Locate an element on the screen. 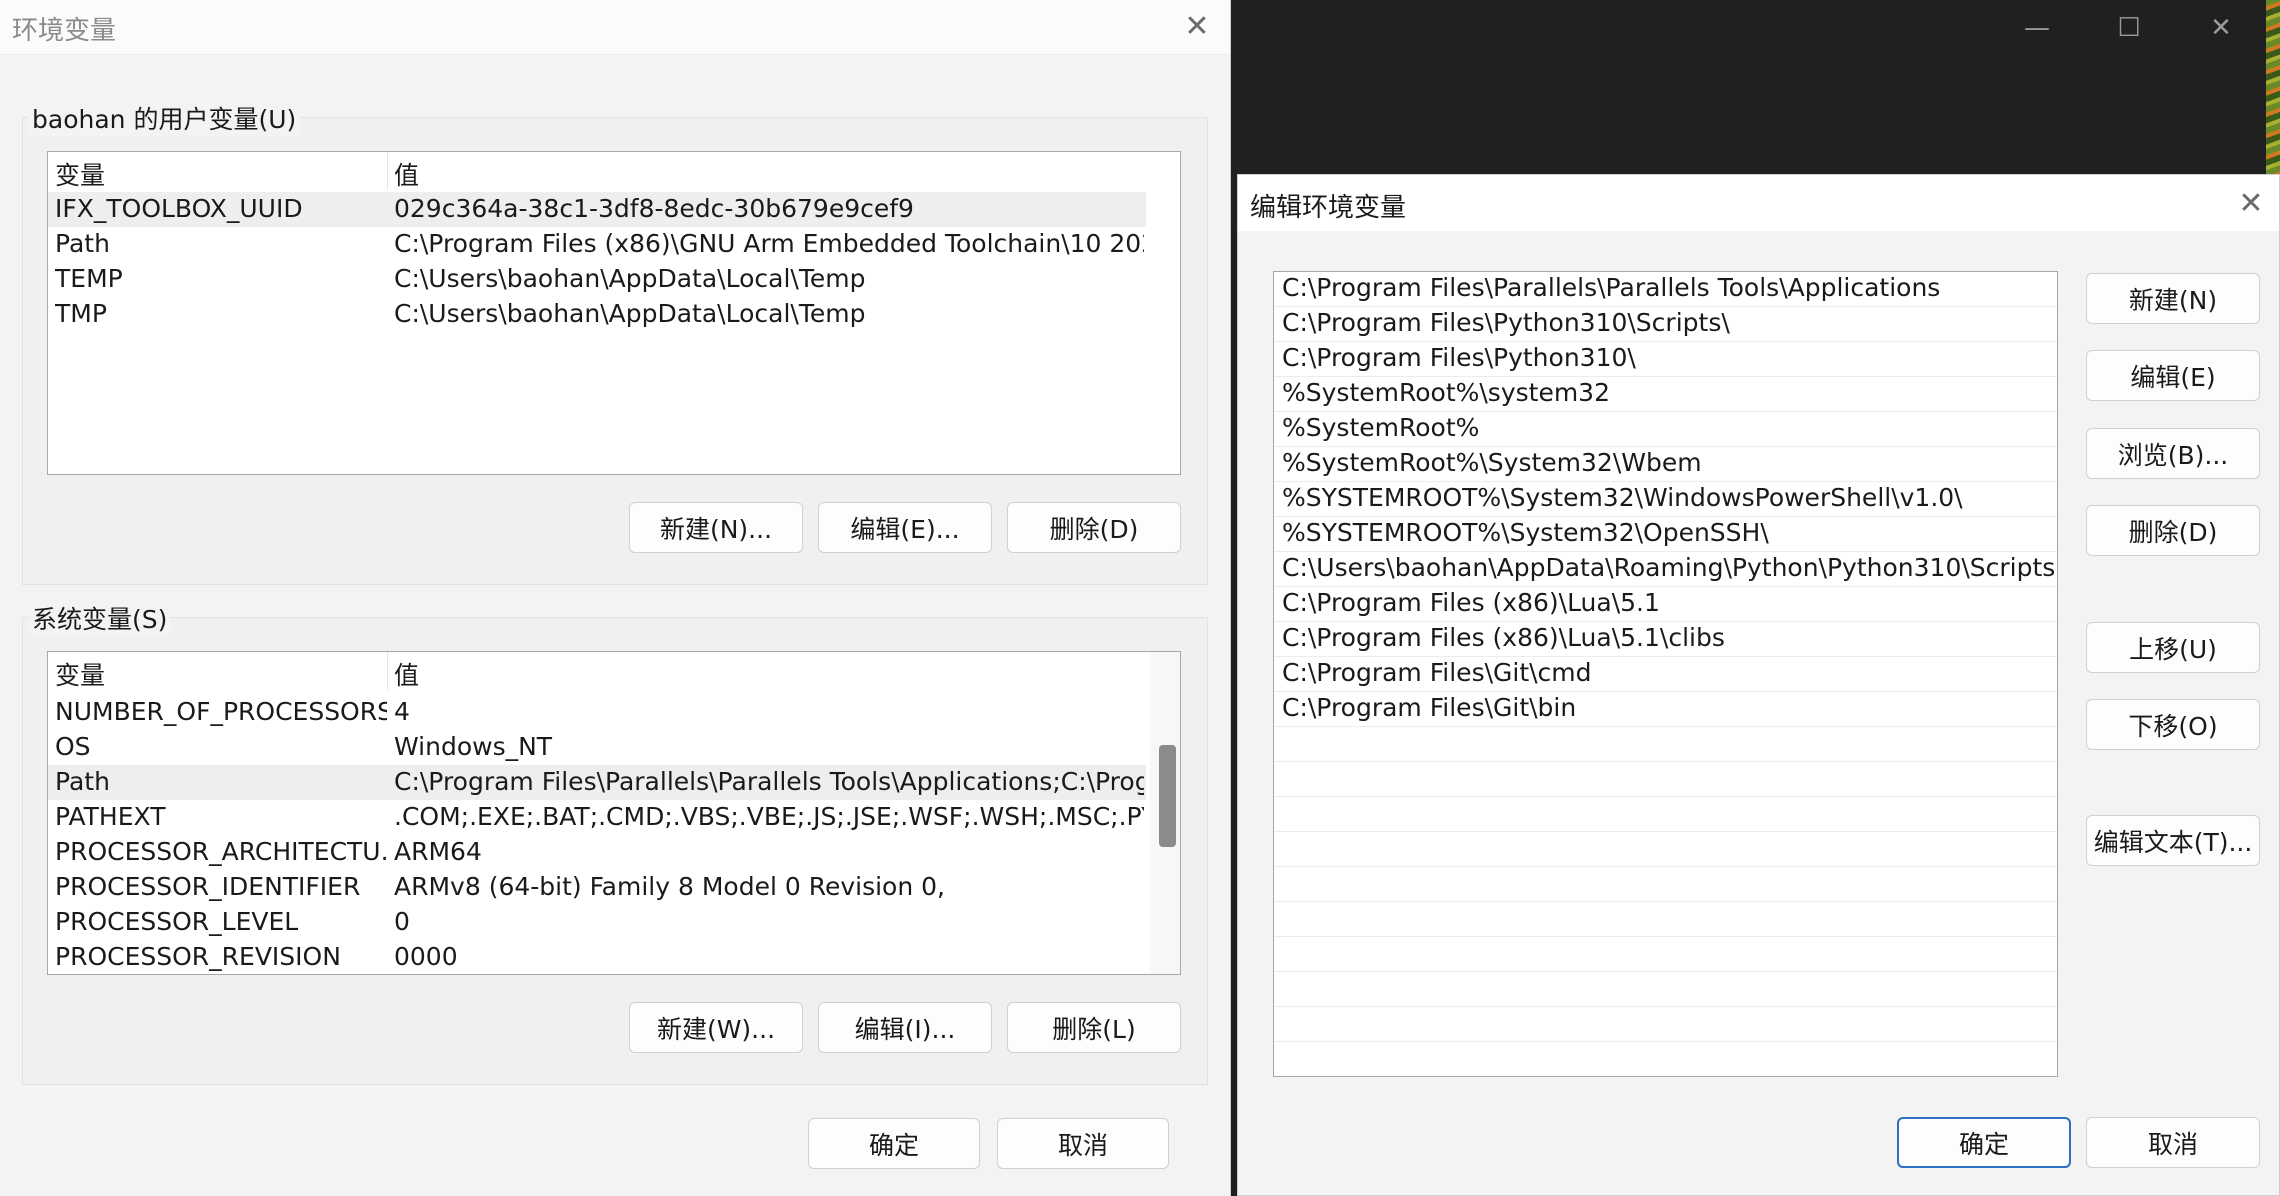 This screenshot has height=1196, width=2280. variable-name: IFX_TOOLBOX_UUID is located at coordinates (179, 208).